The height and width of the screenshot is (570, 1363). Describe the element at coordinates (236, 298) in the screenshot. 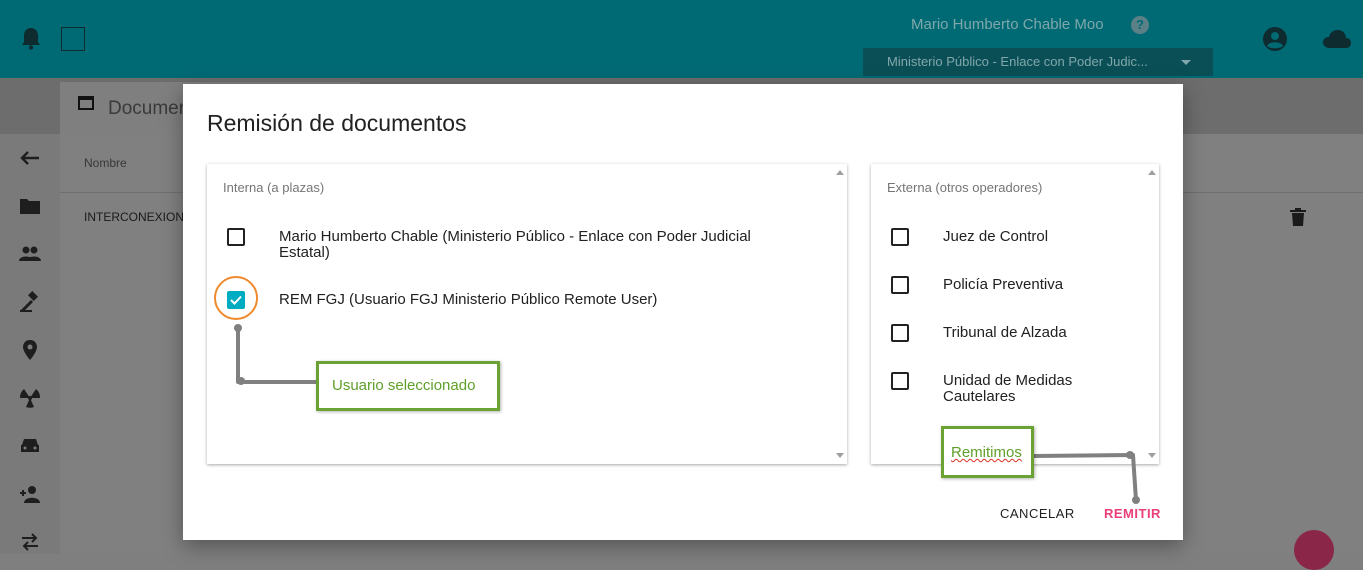

I see `selection-highlight-ring` at that location.